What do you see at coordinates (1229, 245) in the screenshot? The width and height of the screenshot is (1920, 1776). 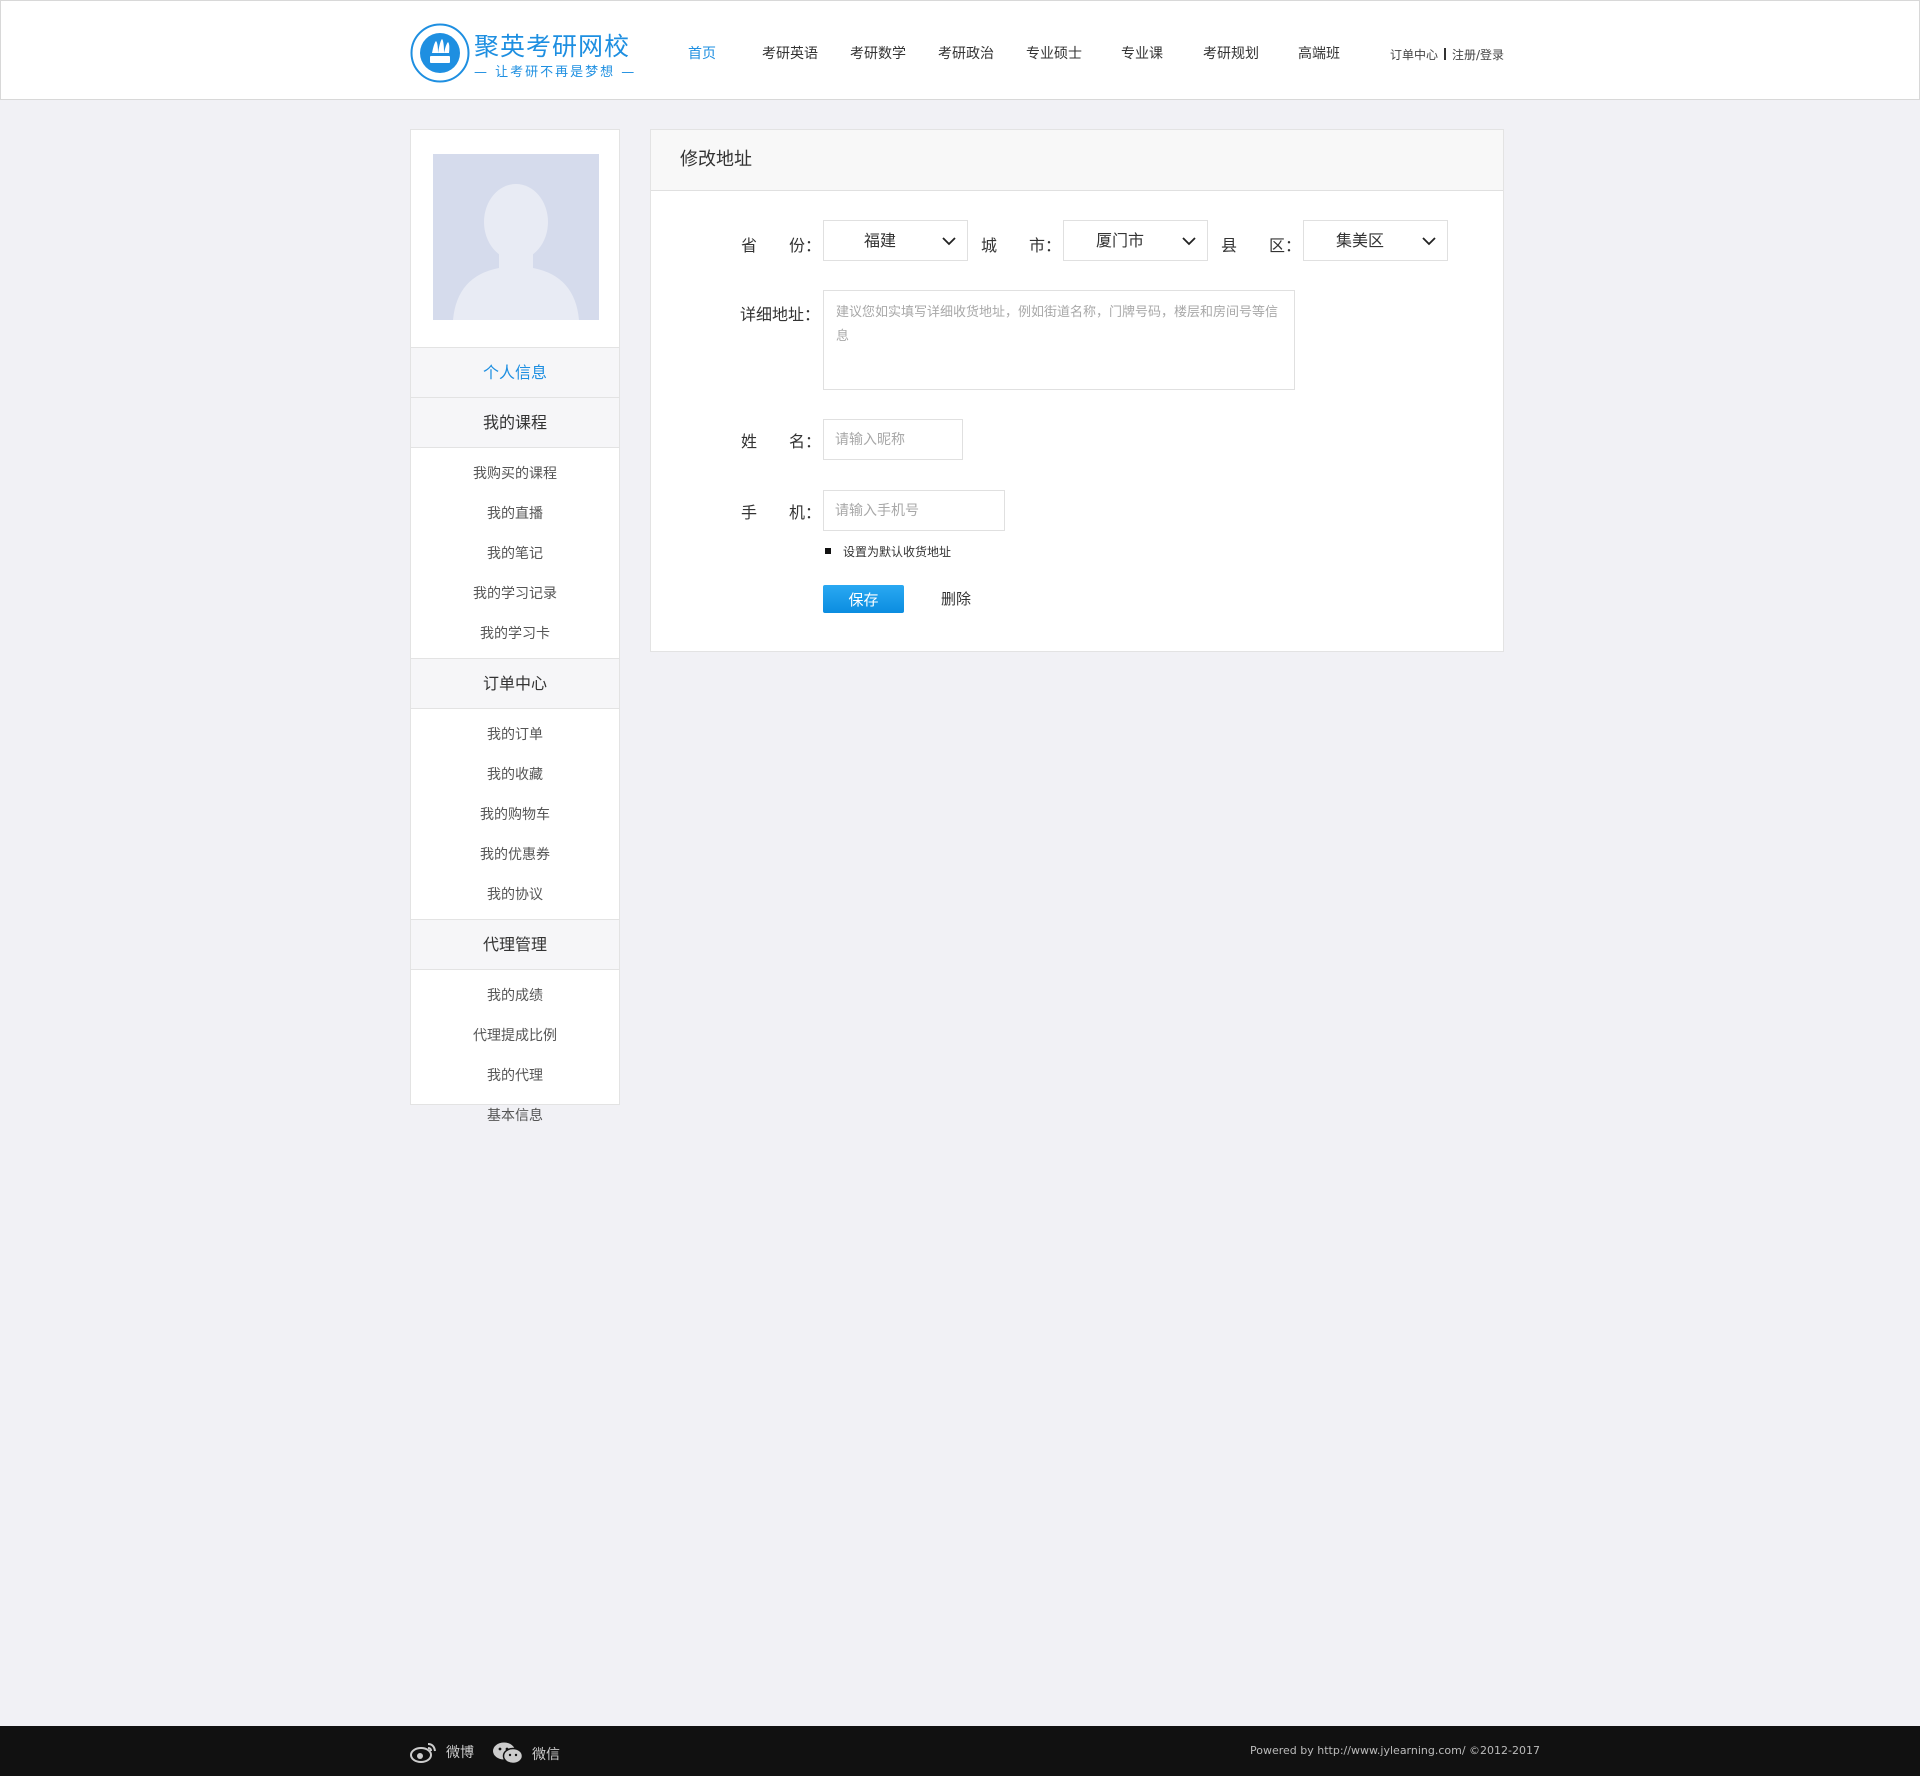 I see `county-label-char: 县` at bounding box center [1229, 245].